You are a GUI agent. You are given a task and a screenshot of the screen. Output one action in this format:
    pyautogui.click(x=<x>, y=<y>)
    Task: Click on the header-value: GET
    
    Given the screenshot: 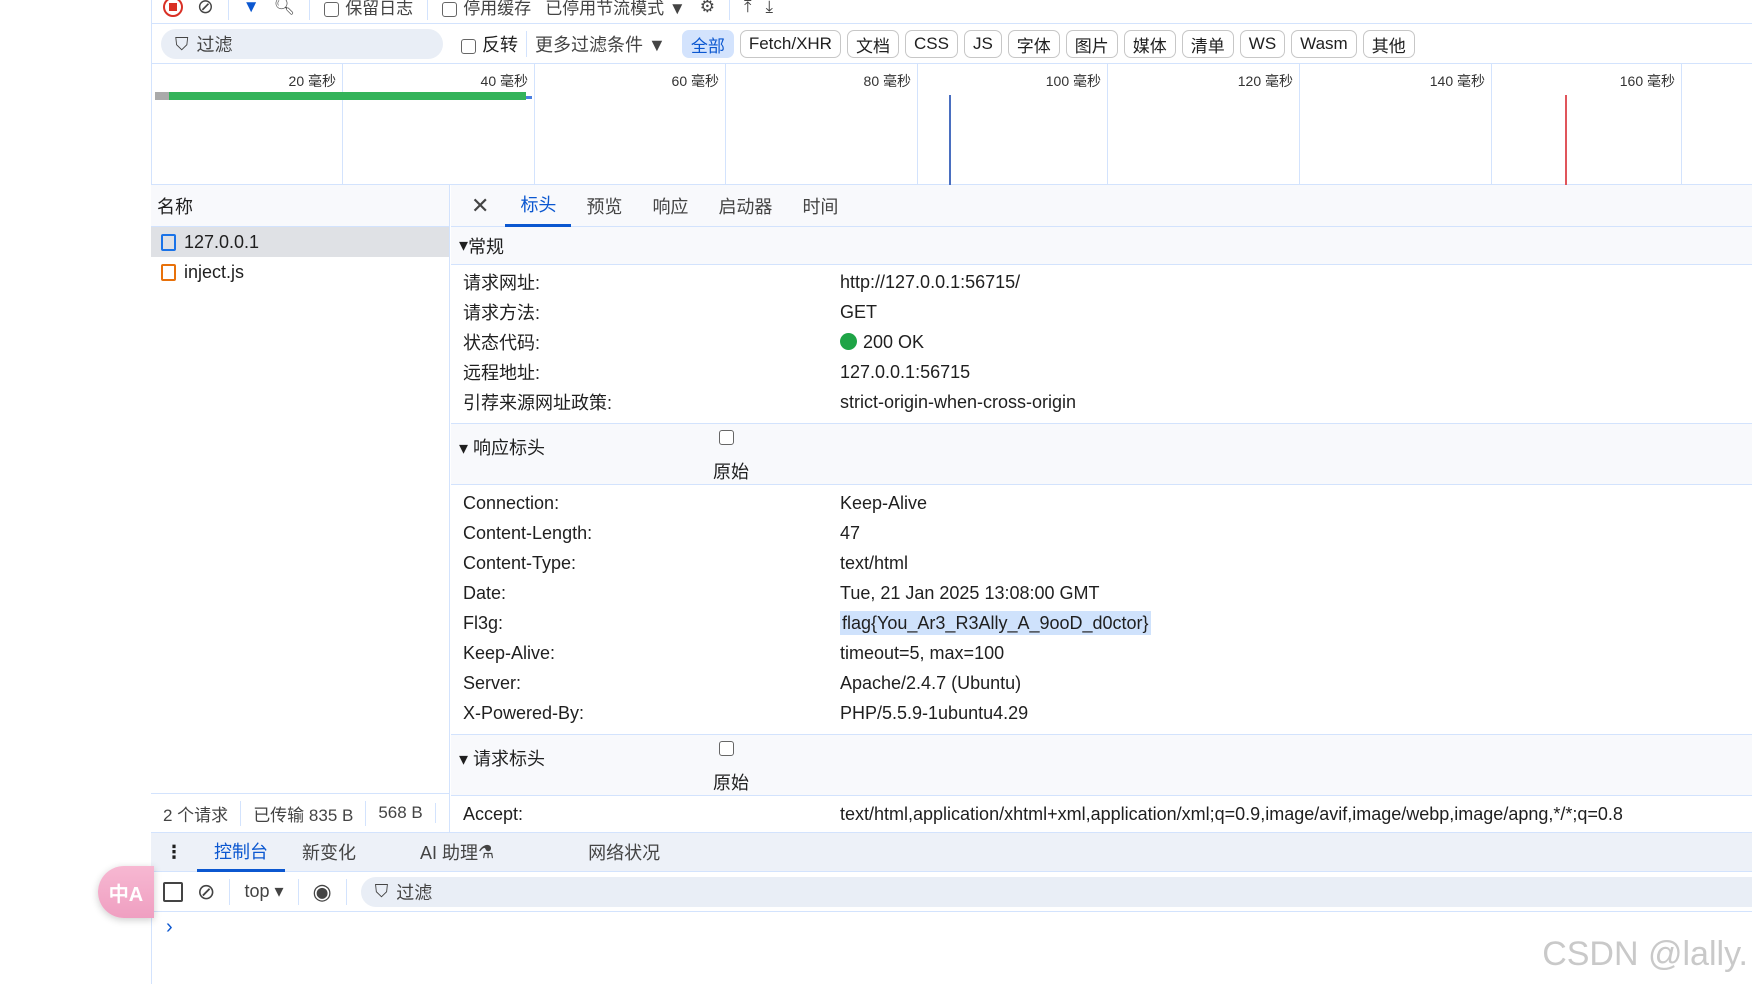 What is the action you would take?
    pyautogui.click(x=858, y=312)
    